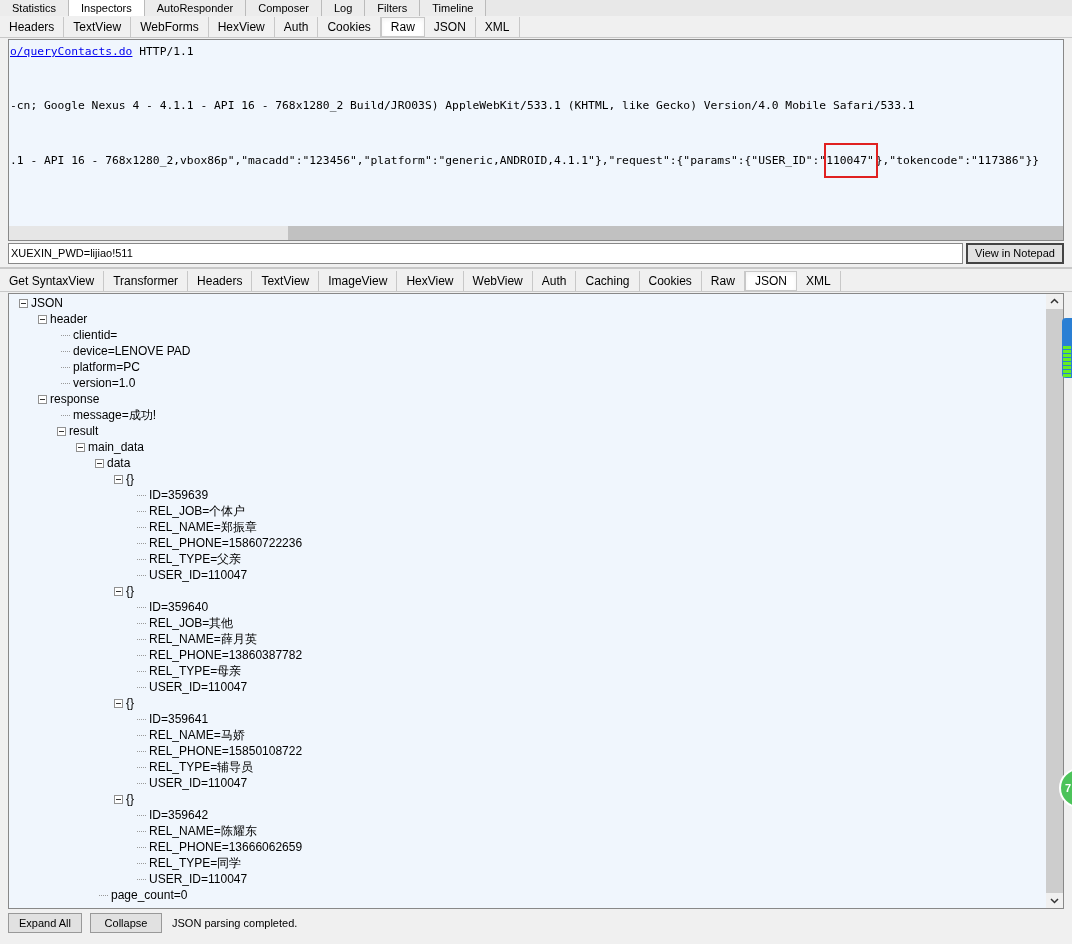 This screenshot has height=944, width=1072. Describe the element at coordinates (418, 160) in the screenshot. I see `raw-text: .1 - API 16 - 768x1280_2,vbox86p","macadd":"123456","platform":"generic,ANDROID,4.1.1"},"request":{"params":{"USER_ID":"` at that location.